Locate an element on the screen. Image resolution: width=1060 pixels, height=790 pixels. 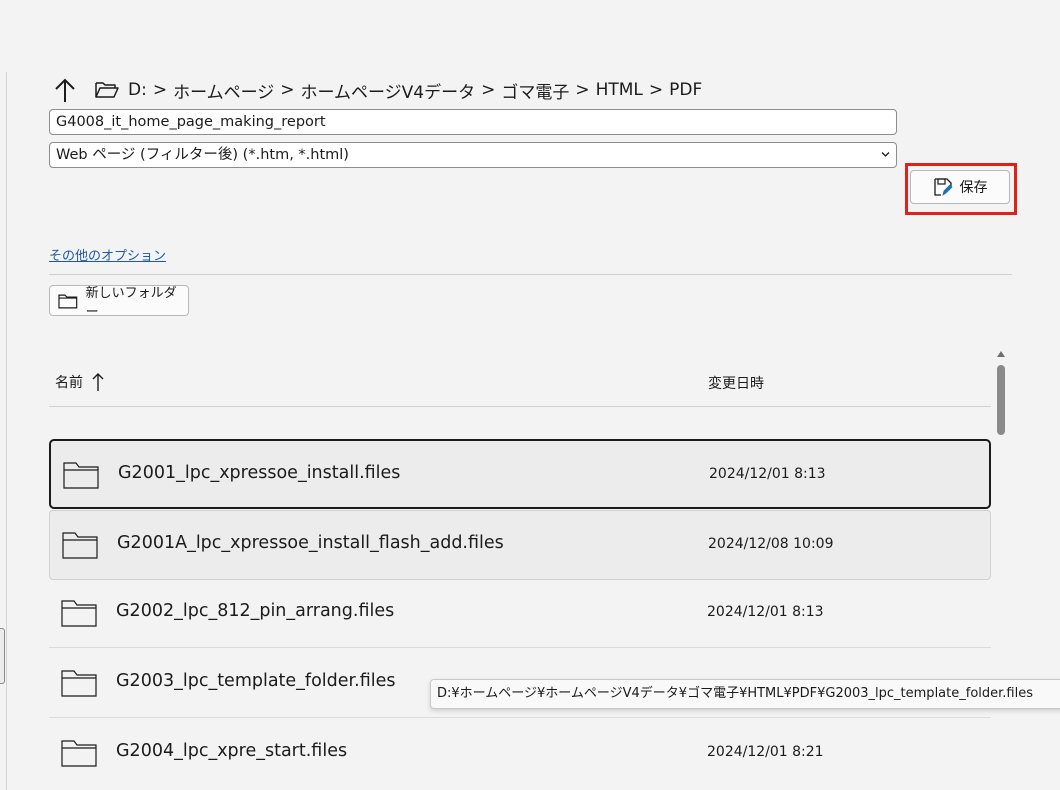
column-header-name-label: 名前 is located at coordinates (69, 383).